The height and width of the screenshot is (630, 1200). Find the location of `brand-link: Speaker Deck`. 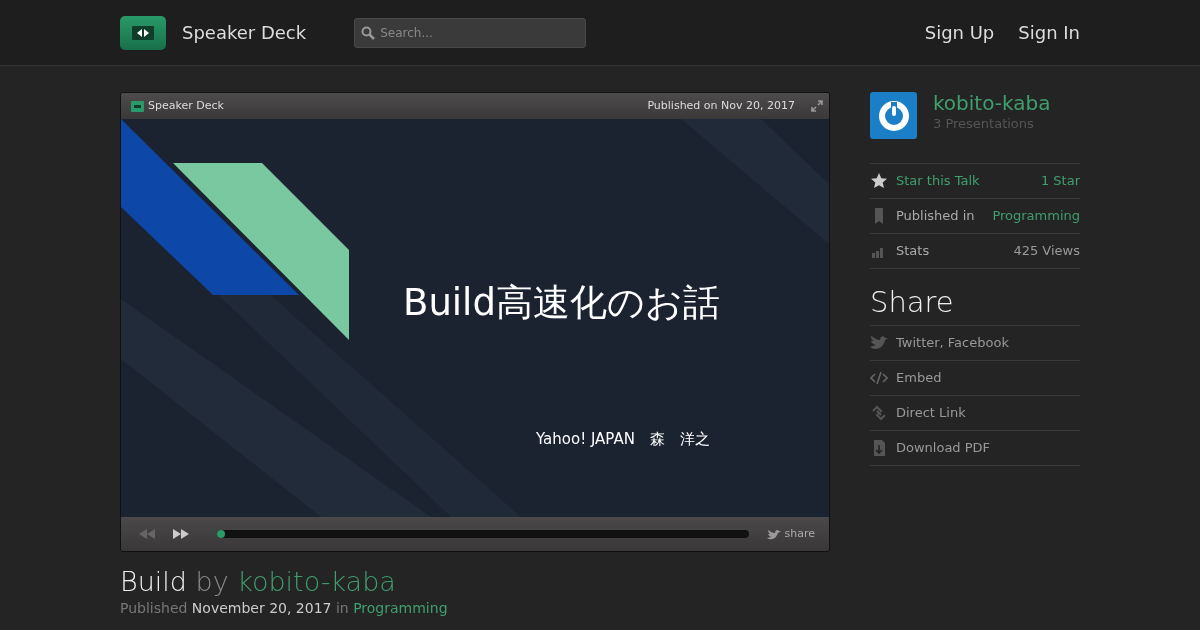

brand-link: Speaker Deck is located at coordinates (244, 32).